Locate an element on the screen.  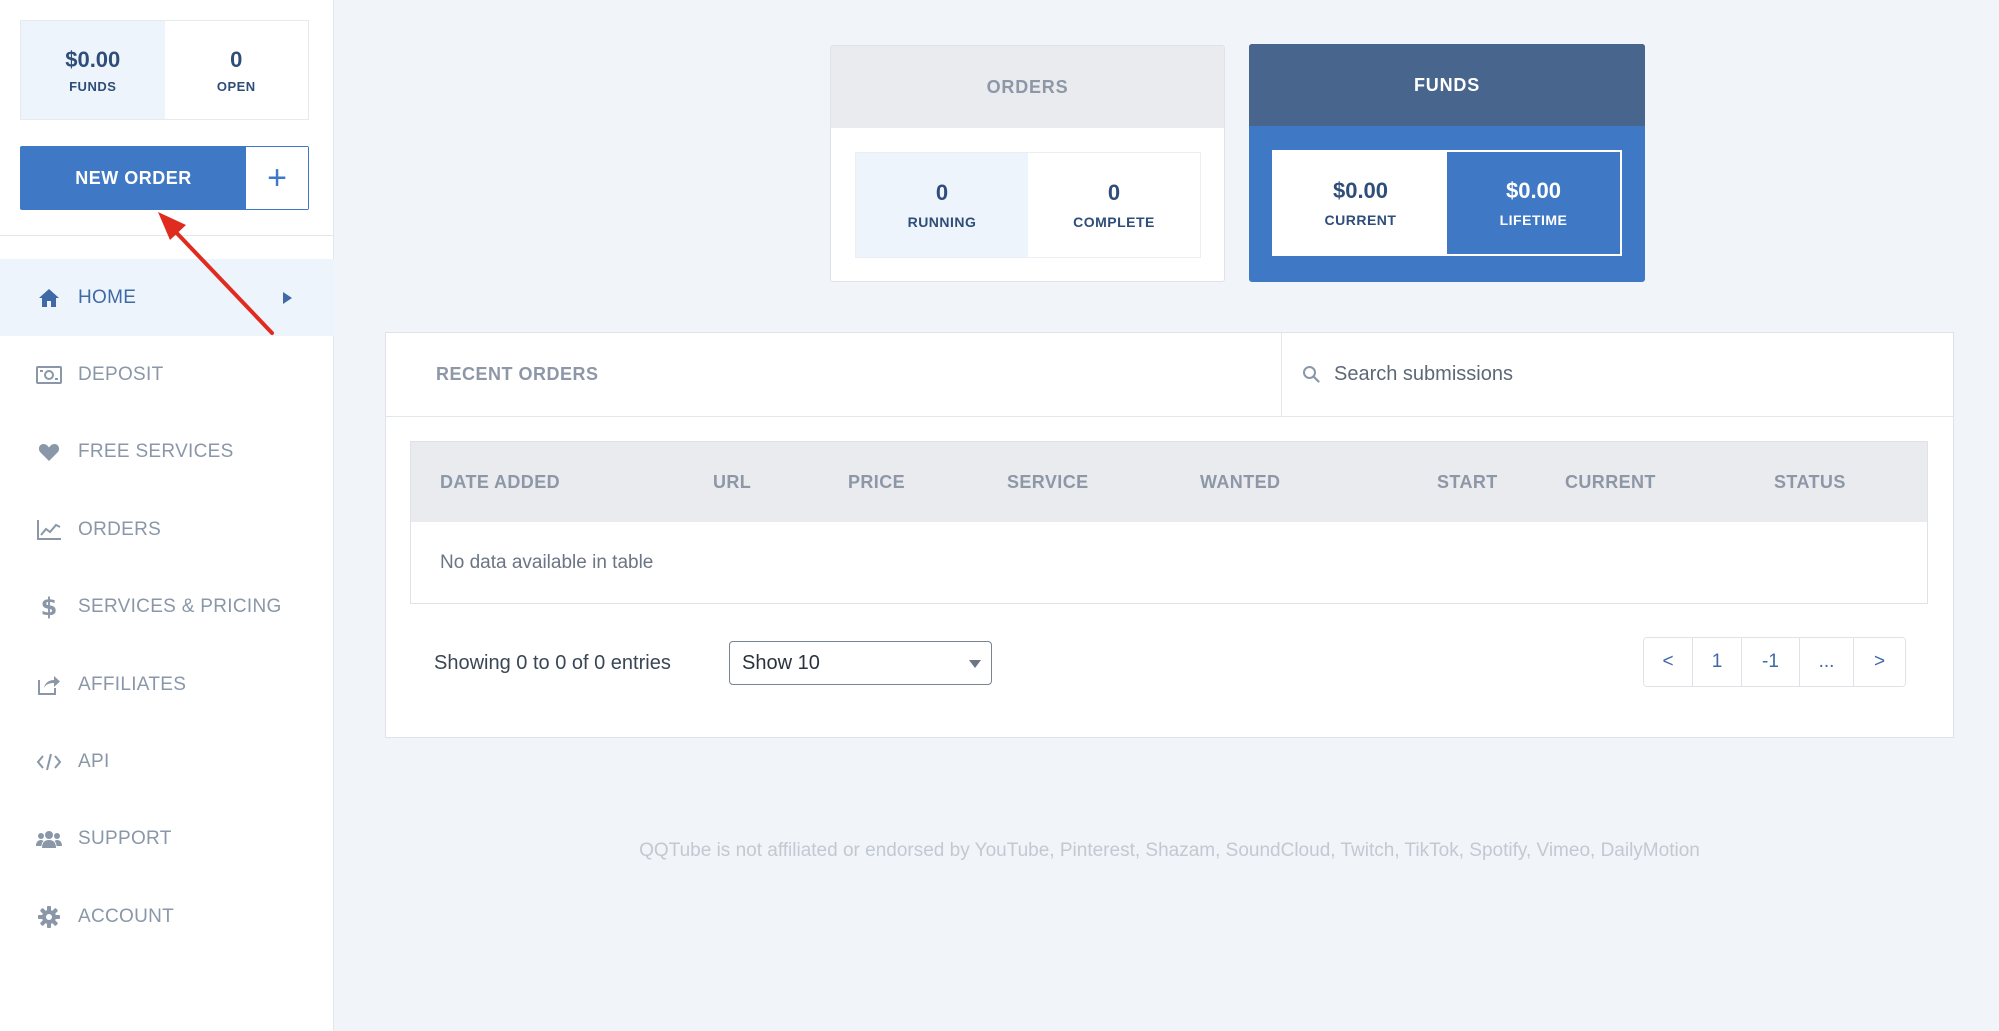
funds-card-title: FUNDS is located at coordinates (1447, 85).